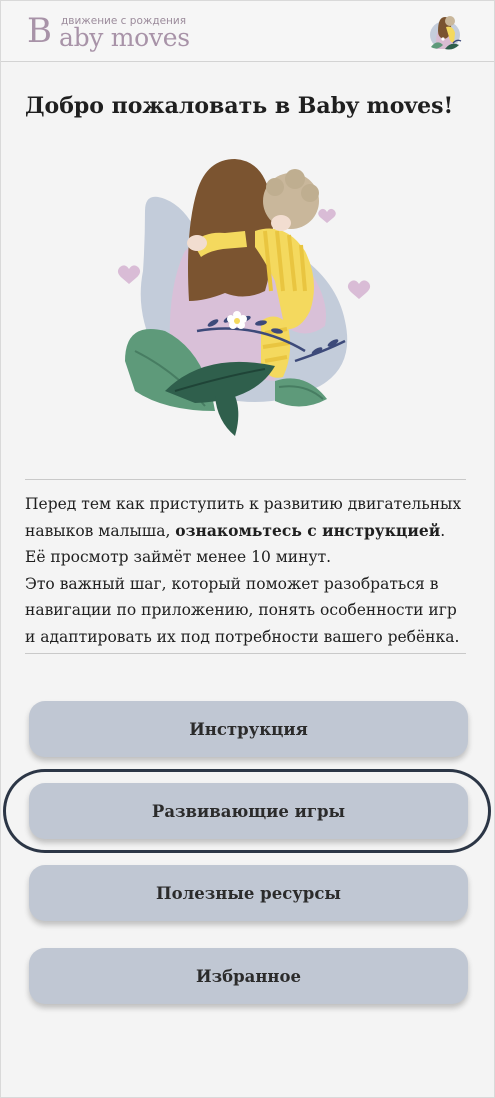 This screenshot has width=495, height=1098. What do you see at coordinates (248, 976) in the screenshot?
I see `favorites-button: Избранное` at bounding box center [248, 976].